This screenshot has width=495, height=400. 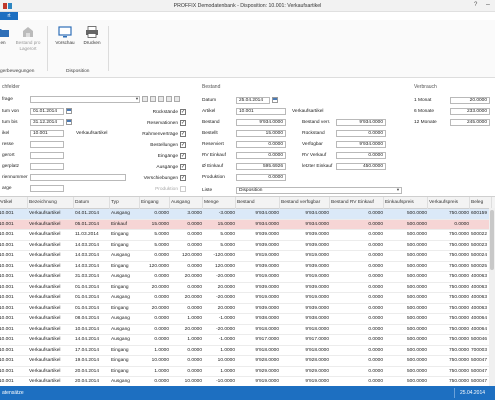 What do you see at coordinates (78, 177) in the screenshot?
I see `seriennummer-input` at bounding box center [78, 177].